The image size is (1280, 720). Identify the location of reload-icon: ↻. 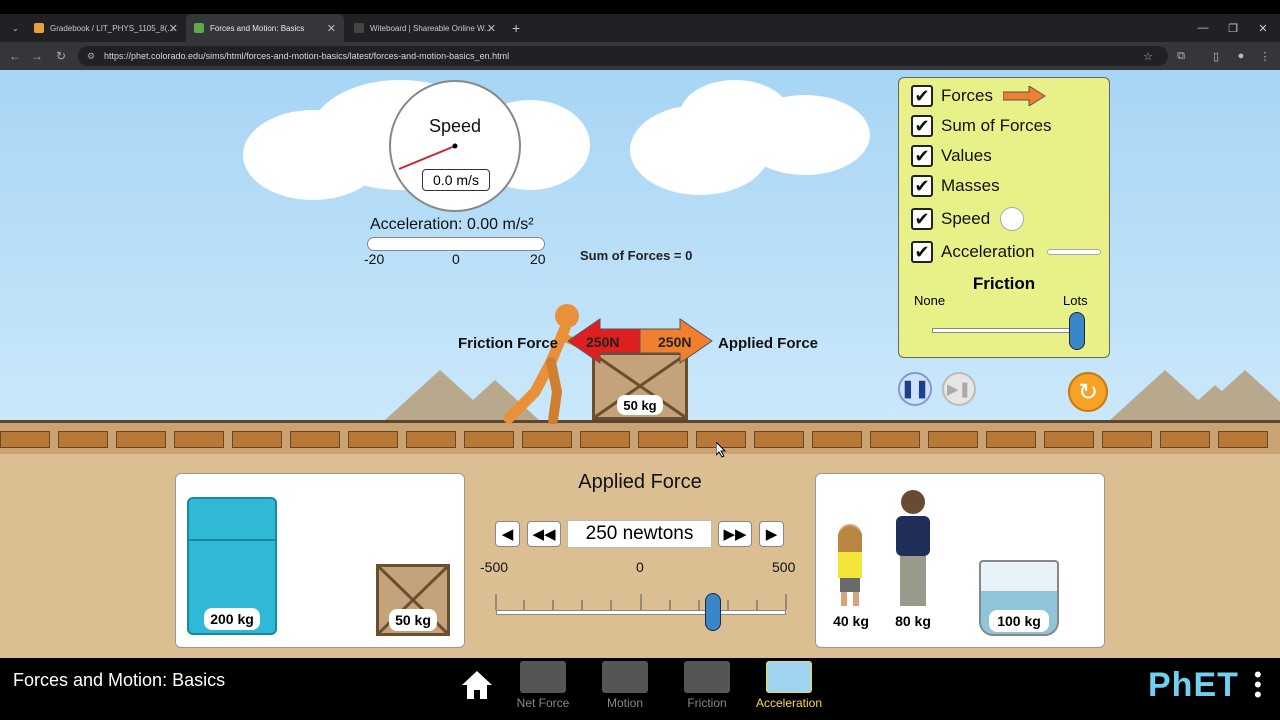
(61, 56).